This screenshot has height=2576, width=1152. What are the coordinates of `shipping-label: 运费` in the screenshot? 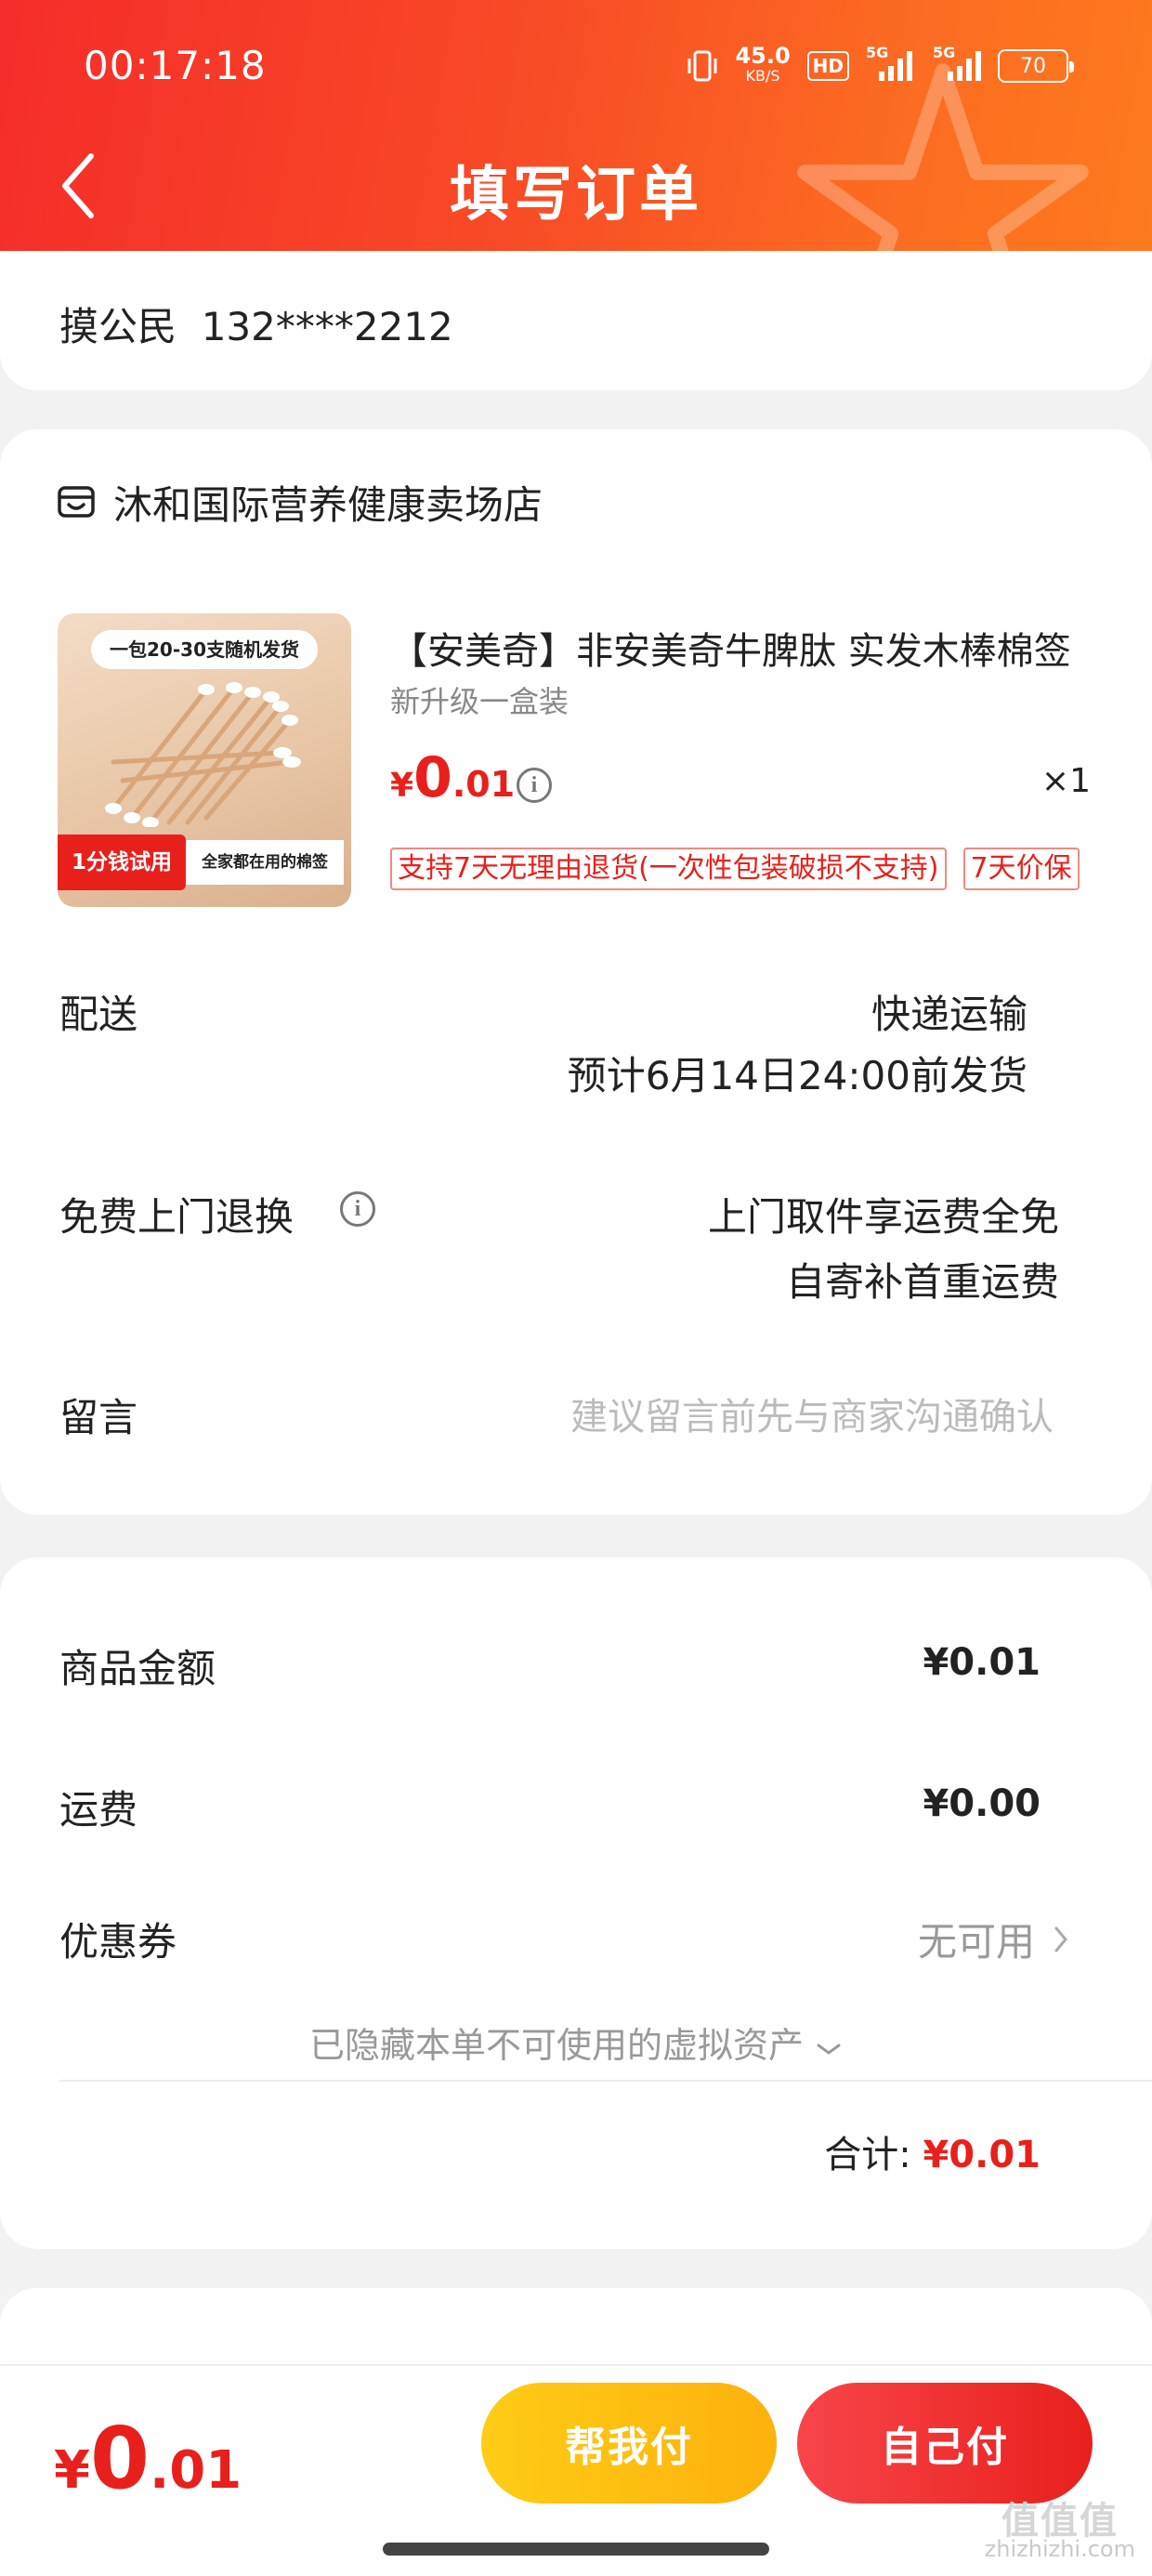 It's located at (98, 1810).